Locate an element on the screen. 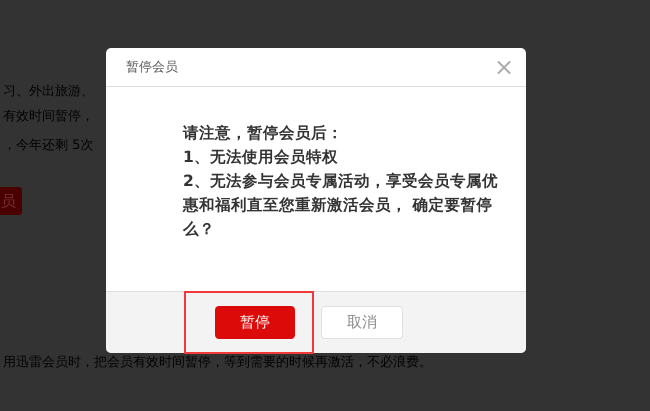 The height and width of the screenshot is (411, 650). message-text: 请注意，暂停会员后： is located at coordinates (263, 133).